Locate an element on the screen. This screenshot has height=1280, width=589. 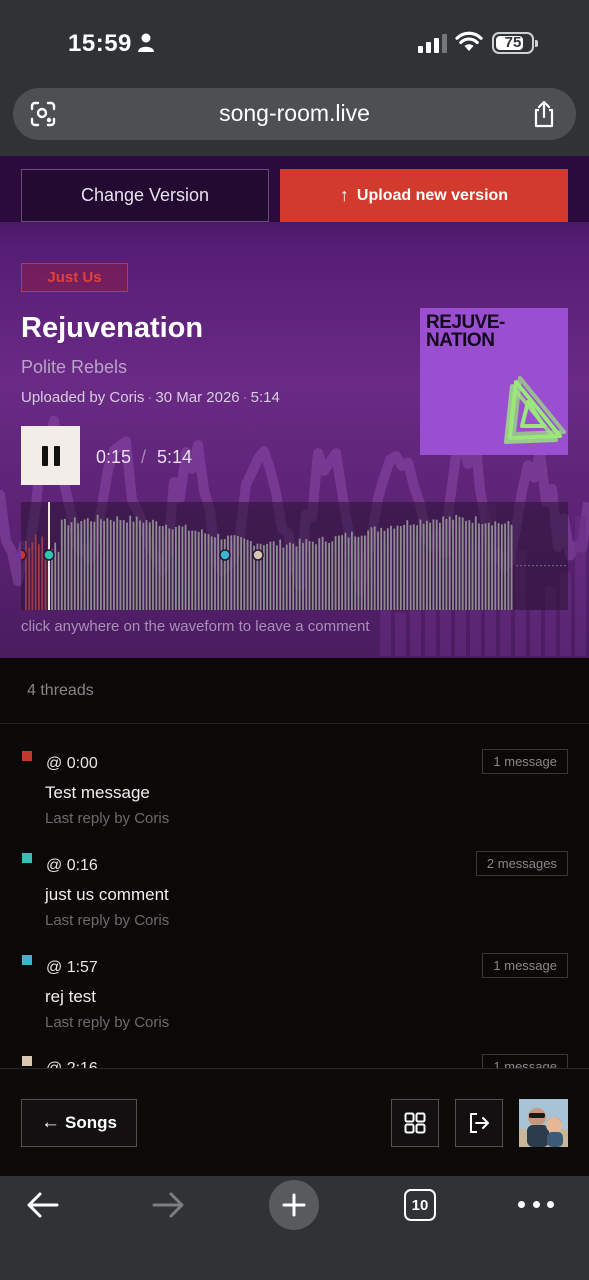
thread-color-marker is located at coordinates (27, 1061).